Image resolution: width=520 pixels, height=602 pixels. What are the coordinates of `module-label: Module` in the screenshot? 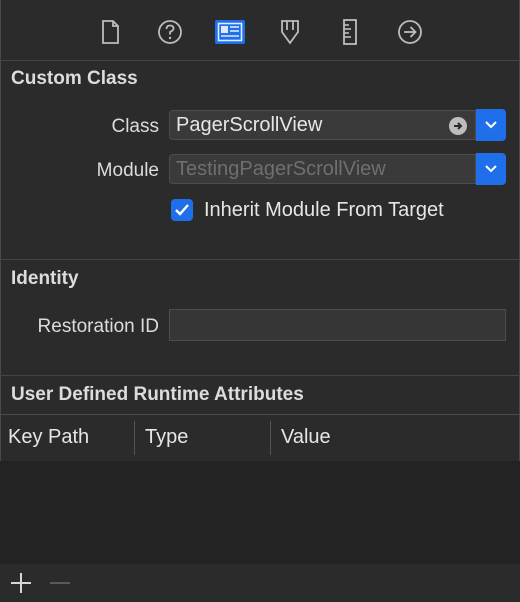 It's located at (127, 170).